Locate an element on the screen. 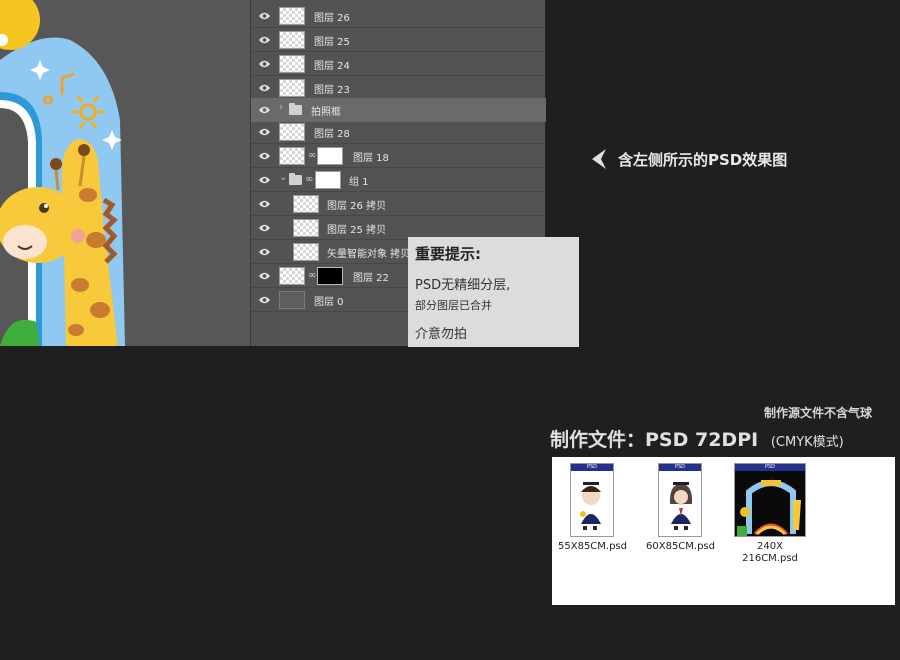 The height and width of the screenshot is (660, 900). layer-row-selected: › 拍照框 is located at coordinates (398, 110).